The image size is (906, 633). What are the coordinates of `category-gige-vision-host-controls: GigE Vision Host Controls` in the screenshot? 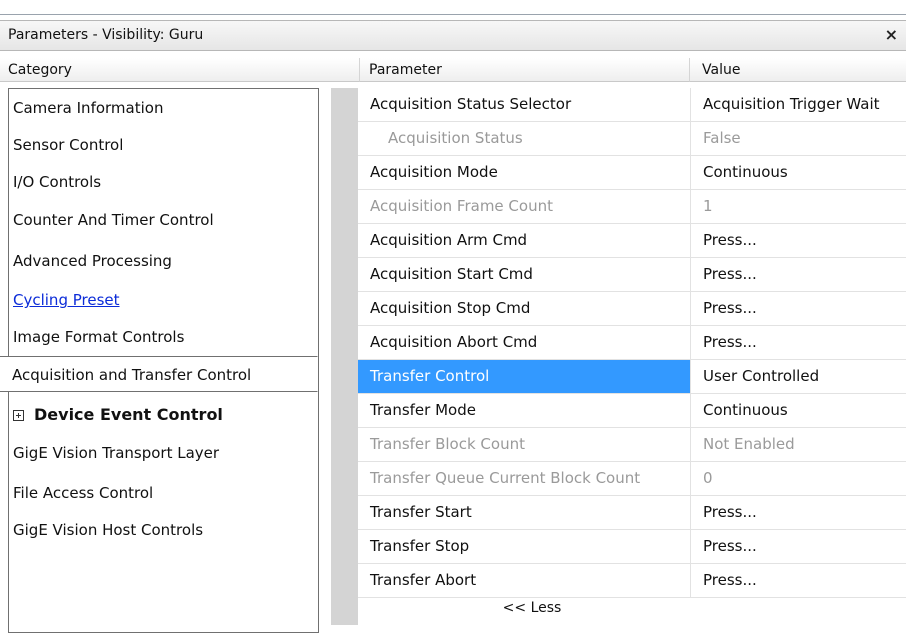 It's located at (163, 530).